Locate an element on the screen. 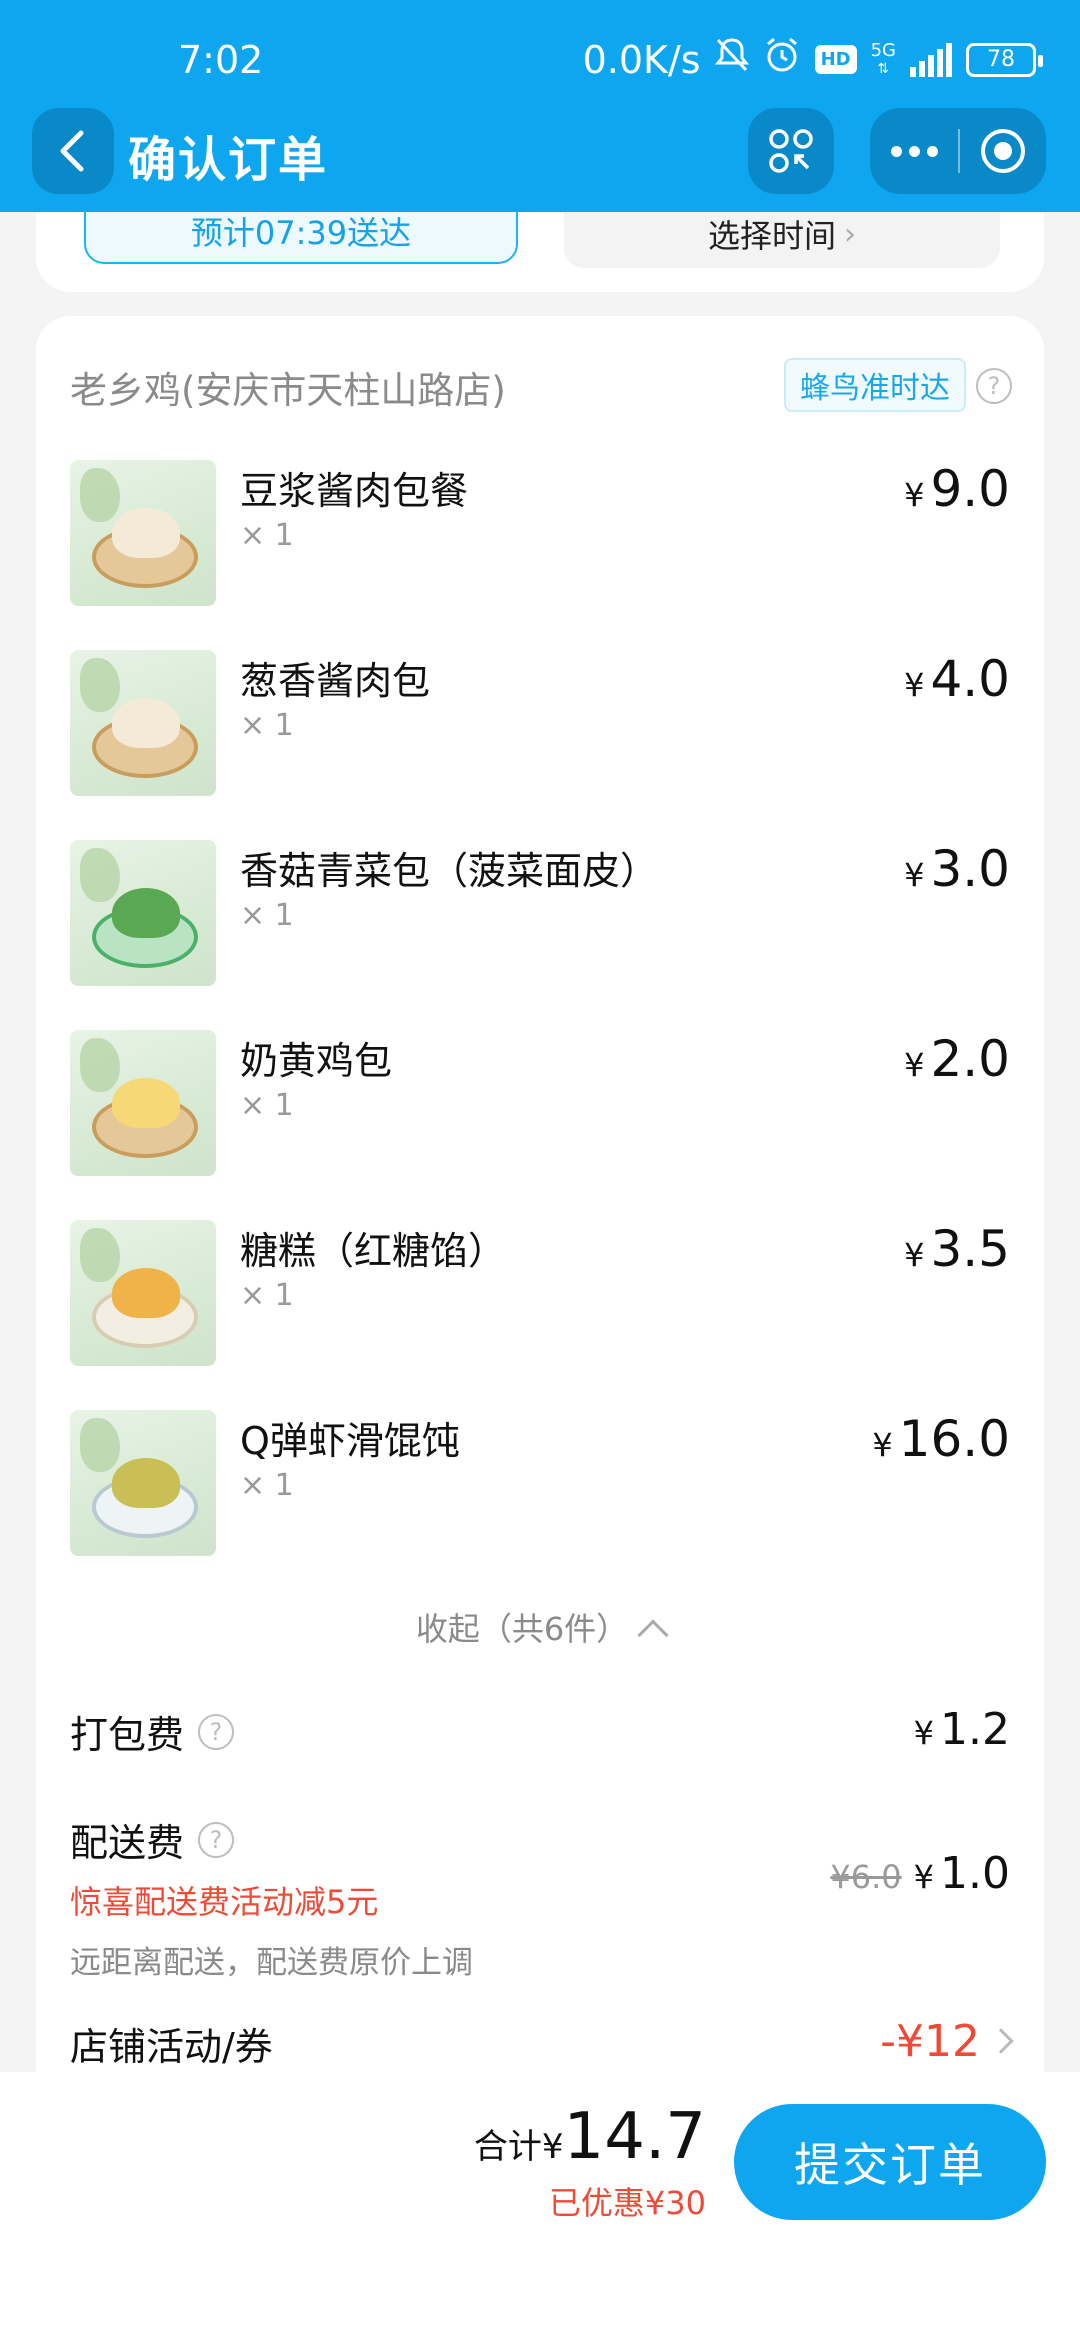  list-item: 奶黄鸡包 × 1 ¥2.0 is located at coordinates (540, 1103).